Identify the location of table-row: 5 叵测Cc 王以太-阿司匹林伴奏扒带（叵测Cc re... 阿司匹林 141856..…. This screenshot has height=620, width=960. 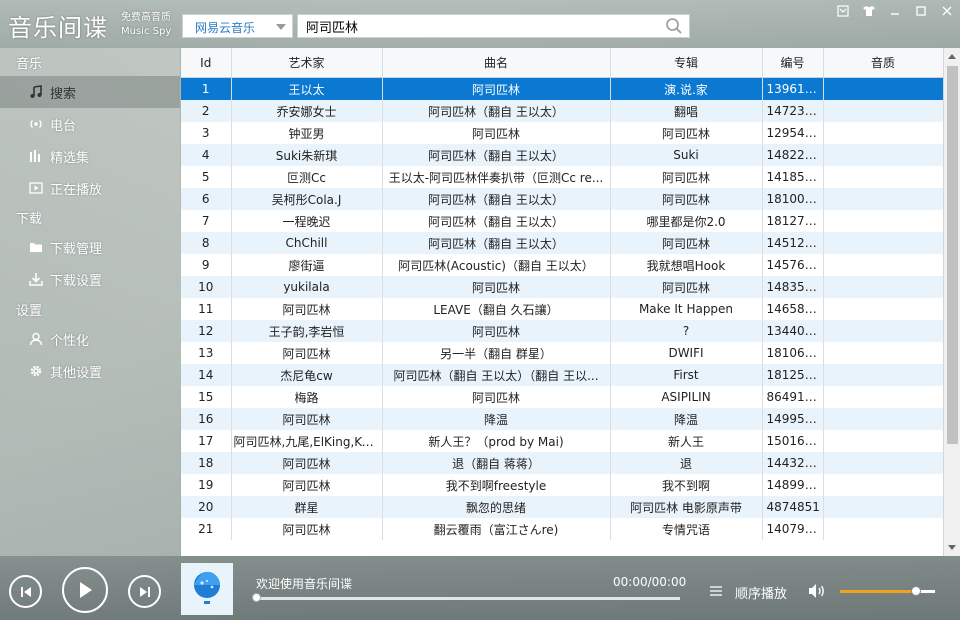
(562, 177).